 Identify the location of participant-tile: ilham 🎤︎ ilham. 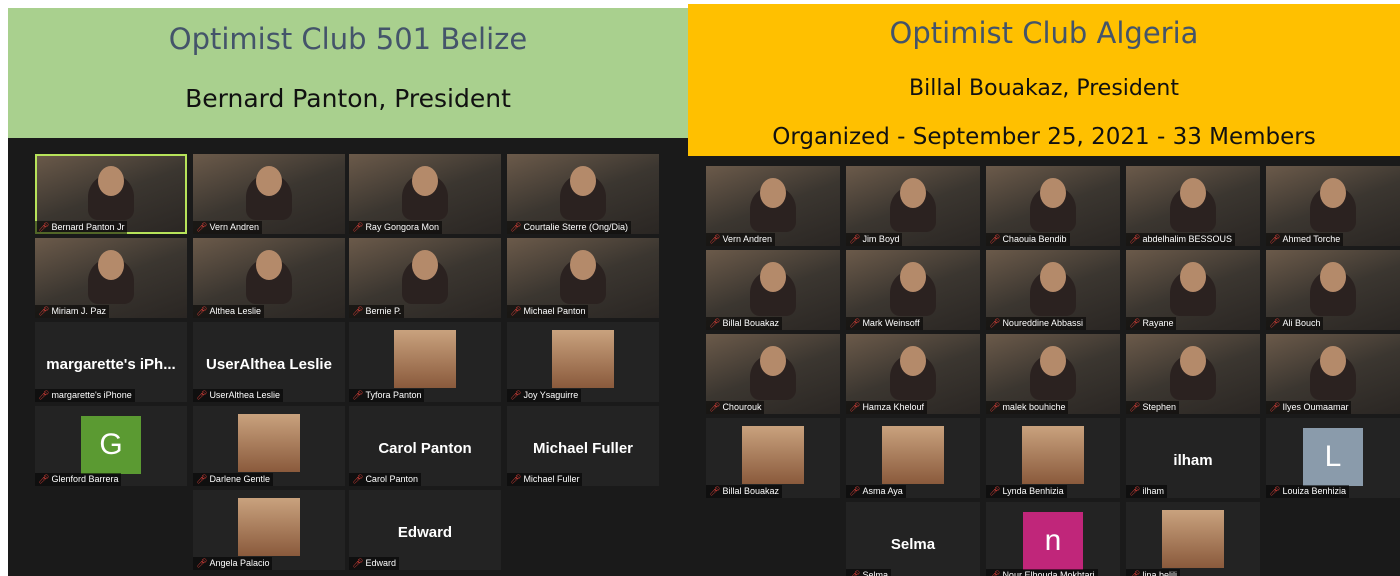
(1193, 458).